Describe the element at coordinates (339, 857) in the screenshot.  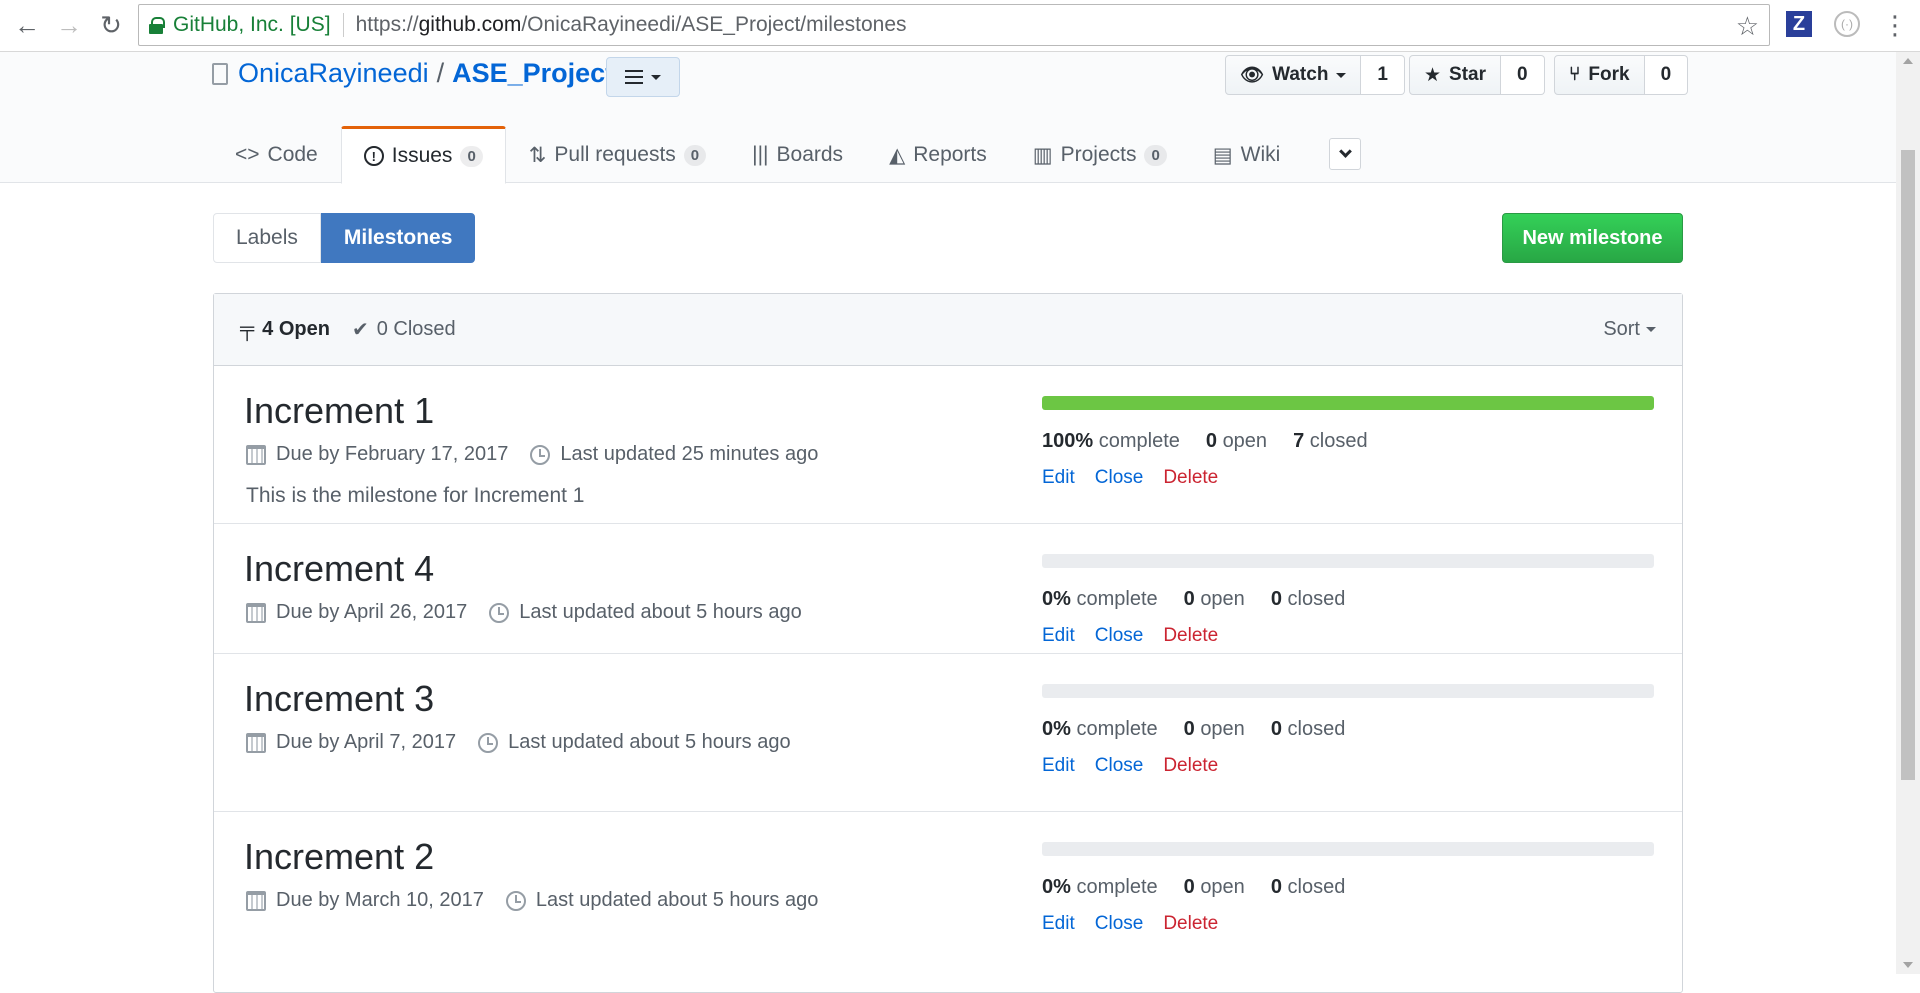
I see `milestone-title: Increment 2` at that location.